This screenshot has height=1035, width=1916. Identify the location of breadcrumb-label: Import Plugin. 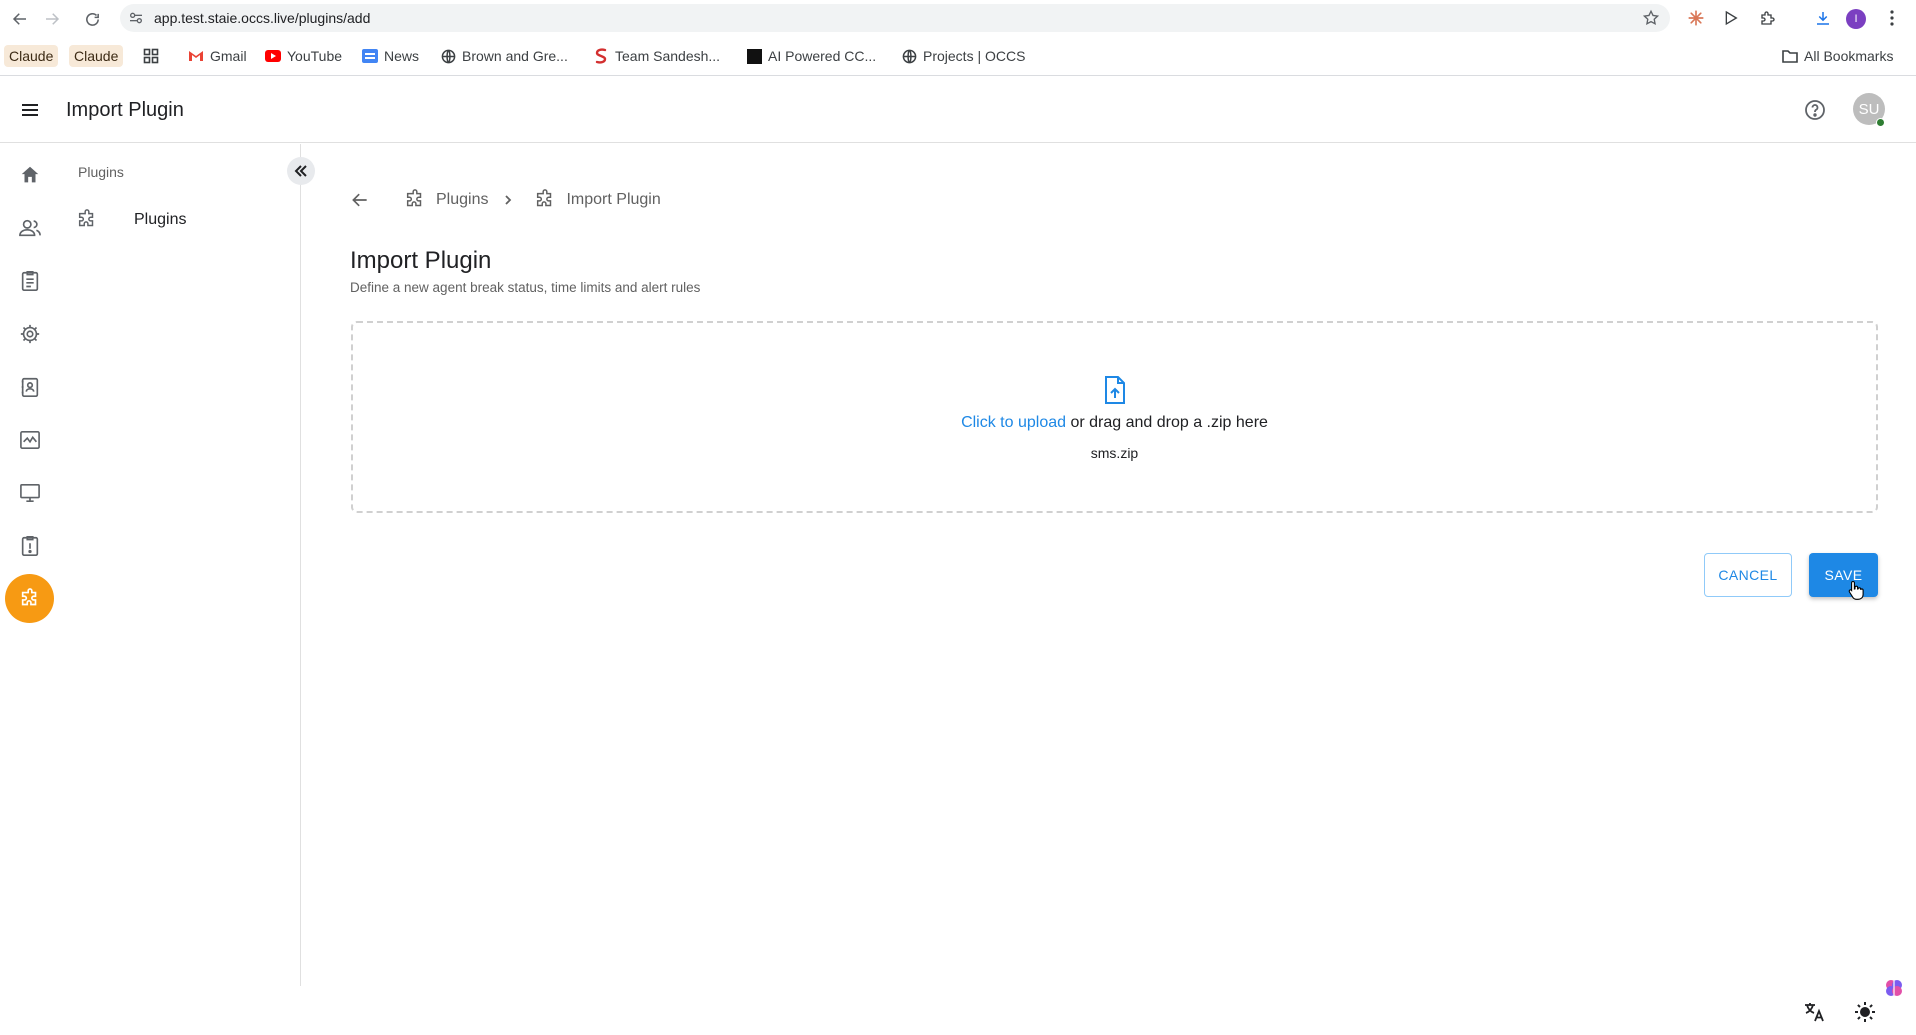
(613, 199).